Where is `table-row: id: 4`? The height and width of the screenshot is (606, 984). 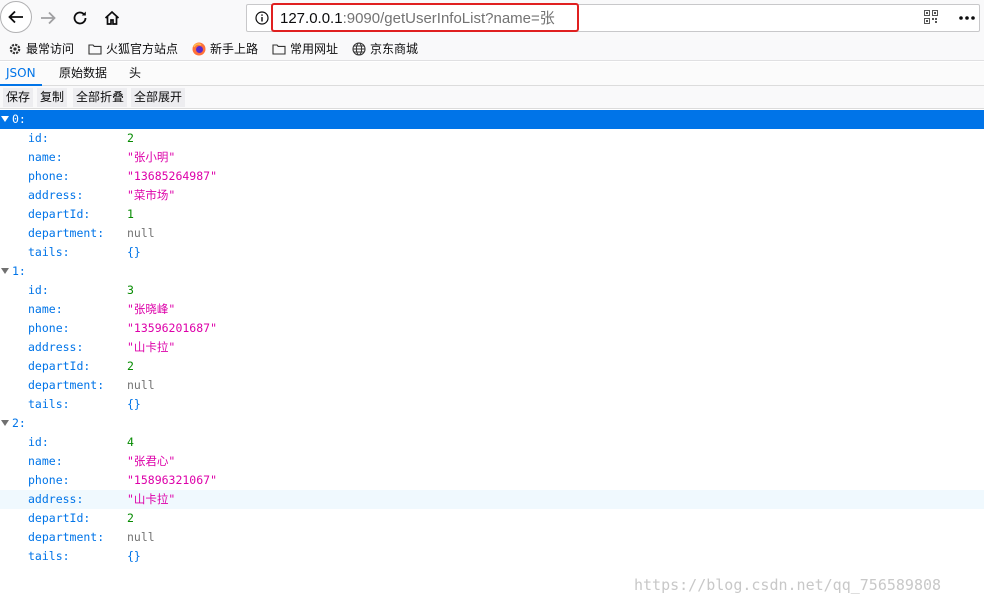
table-row: id: 4 is located at coordinates (492, 442).